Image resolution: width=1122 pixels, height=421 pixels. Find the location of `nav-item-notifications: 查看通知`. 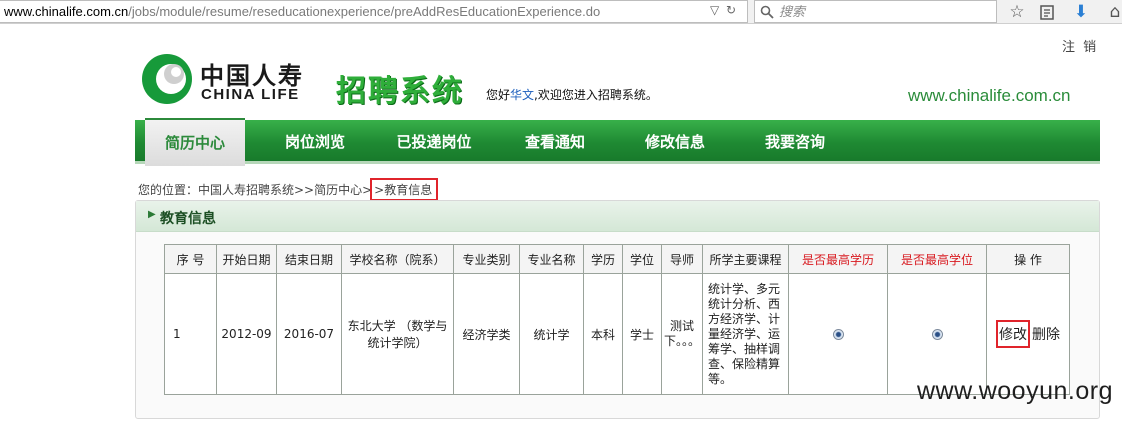

nav-item-notifications: 查看通知 is located at coordinates (555, 142).